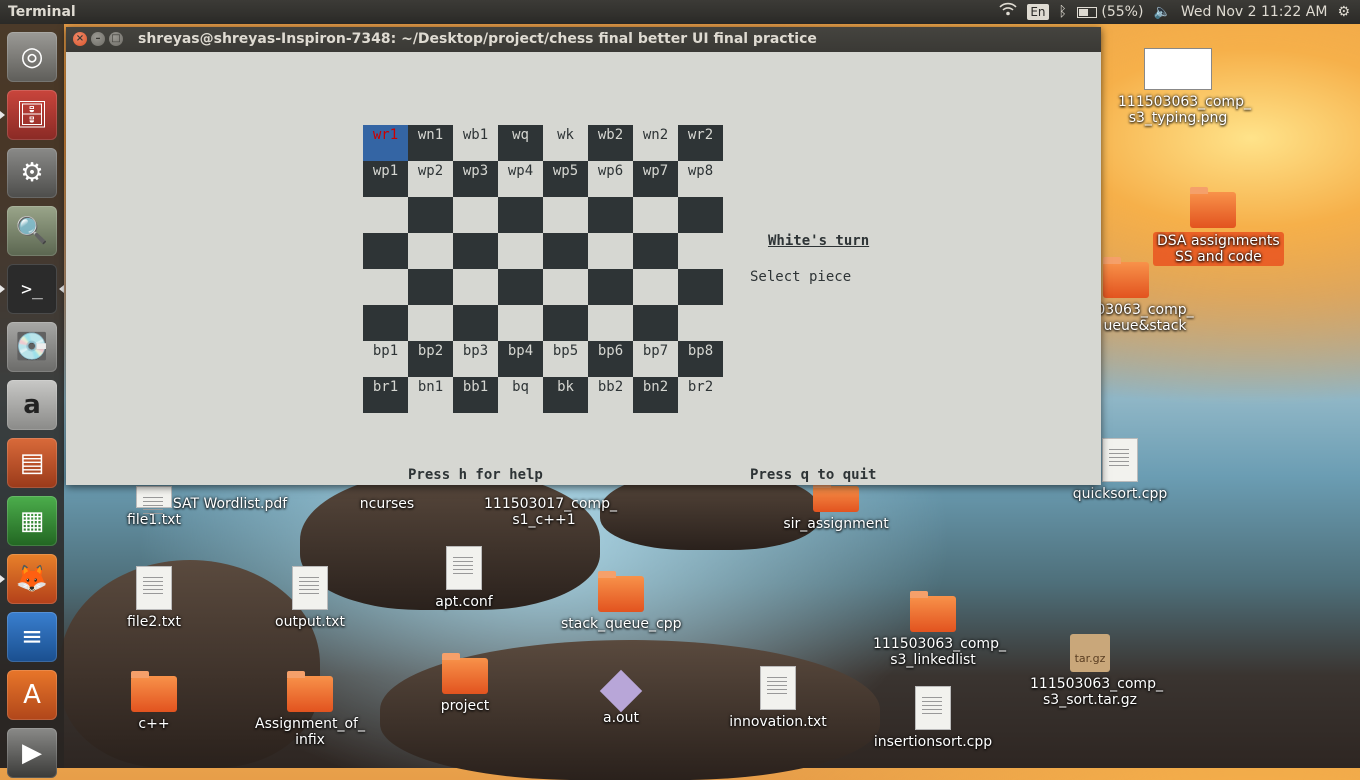 Image resolution: width=1360 pixels, height=780 pixels. What do you see at coordinates (1109, 12) in the screenshot?
I see `battery-indicator: (55%)` at bounding box center [1109, 12].